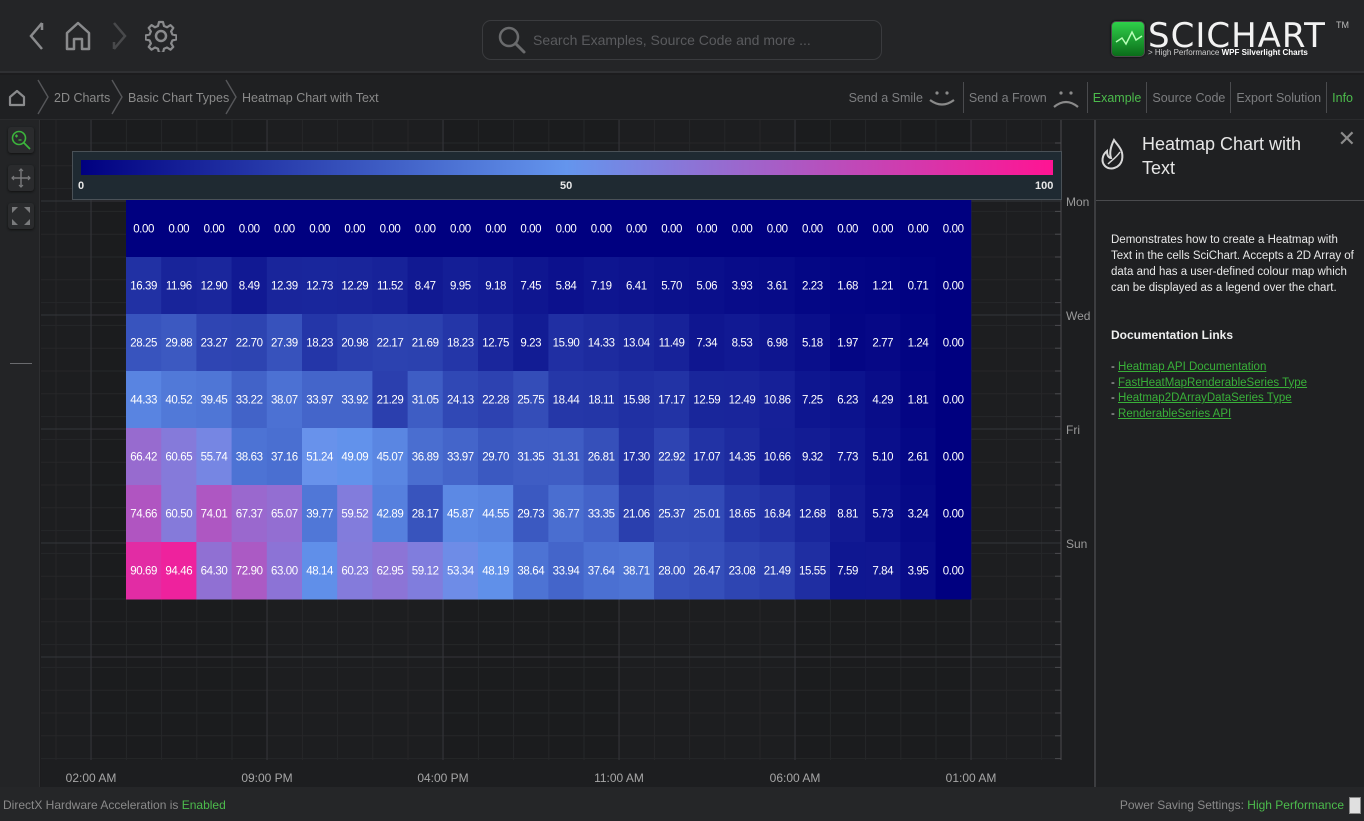  I want to click on pan-icon, so click(21, 178).